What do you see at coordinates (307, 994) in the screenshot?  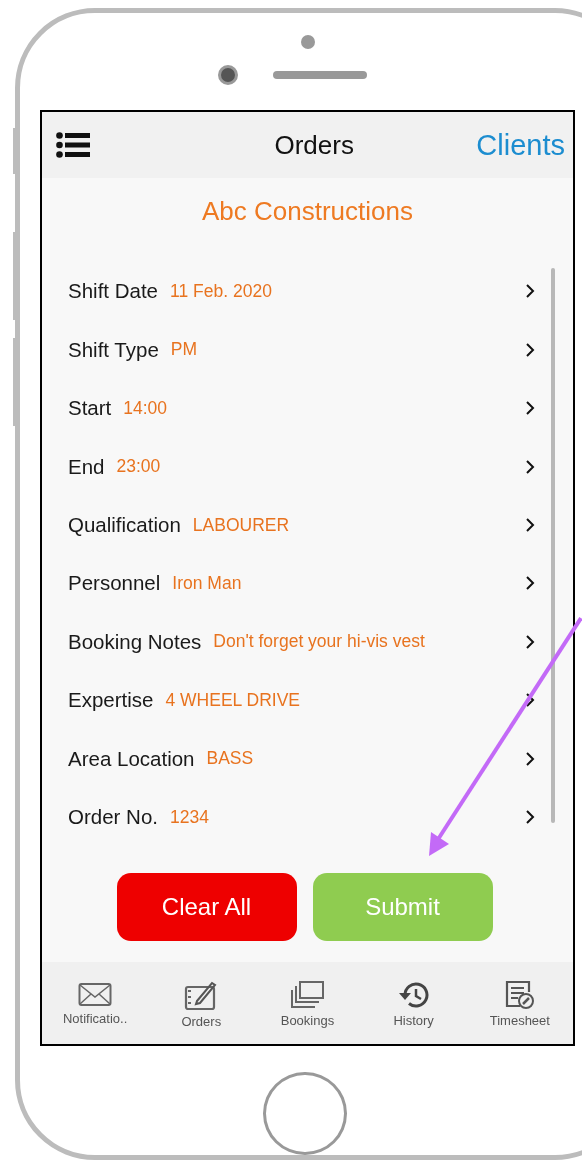 I see `stacked-windows-icon` at bounding box center [307, 994].